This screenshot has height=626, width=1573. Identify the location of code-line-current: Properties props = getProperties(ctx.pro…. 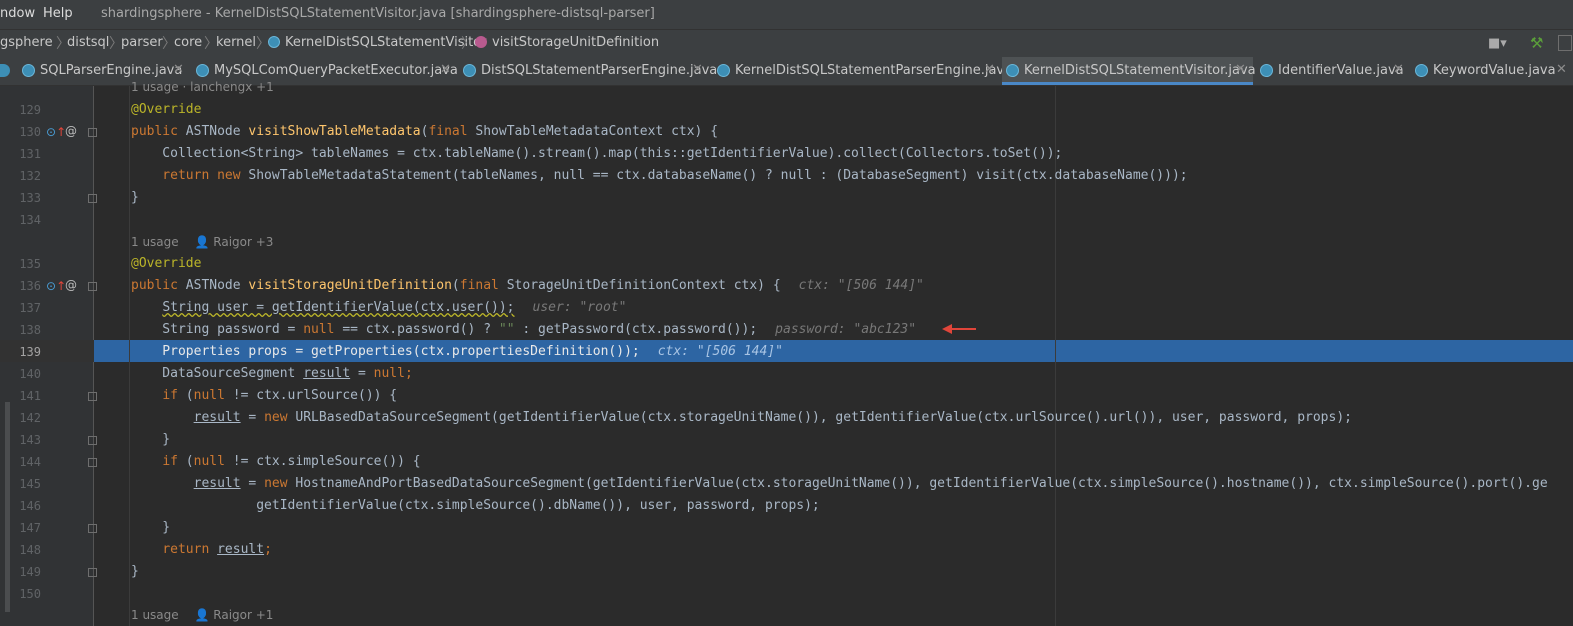
(457, 351).